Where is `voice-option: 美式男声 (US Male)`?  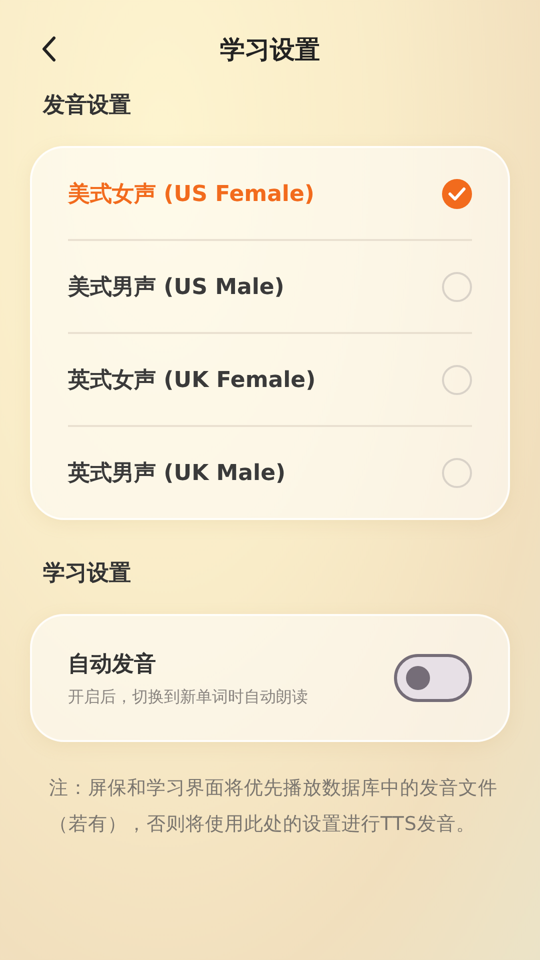 voice-option: 美式男声 (US Male) is located at coordinates (270, 285).